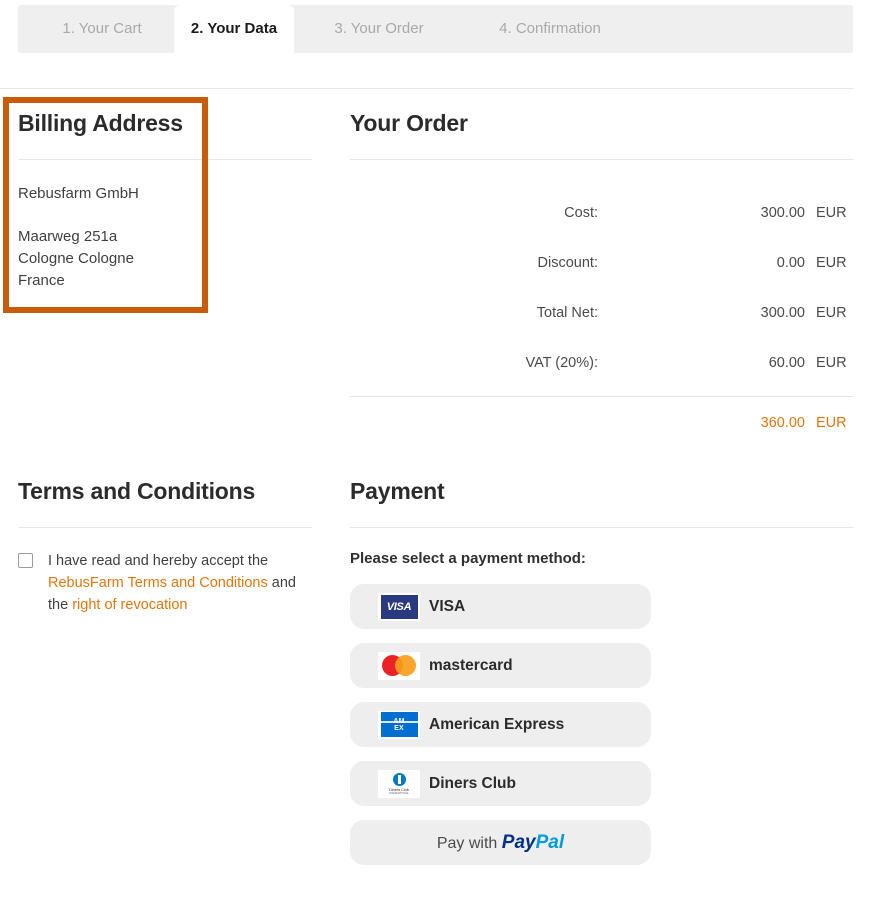 The height and width of the screenshot is (924, 879). I want to click on payment-method-label: Diners Club, so click(472, 783).